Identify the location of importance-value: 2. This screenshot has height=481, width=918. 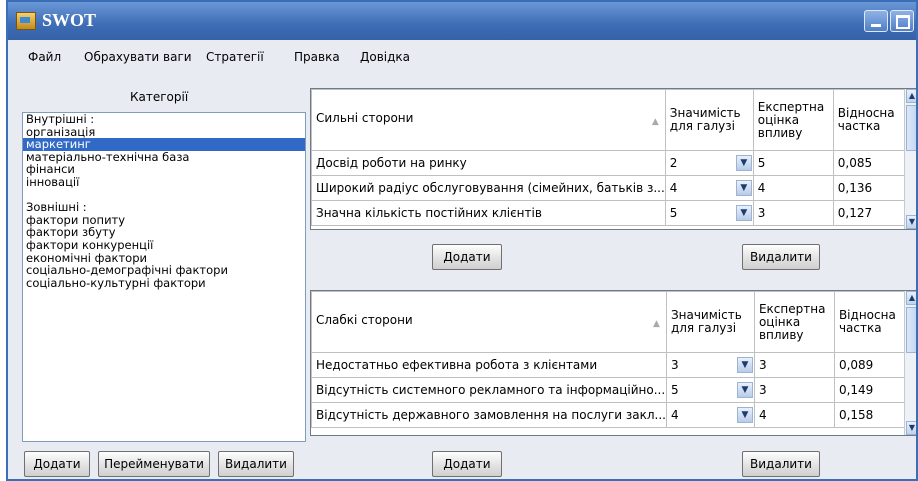
(673, 163).